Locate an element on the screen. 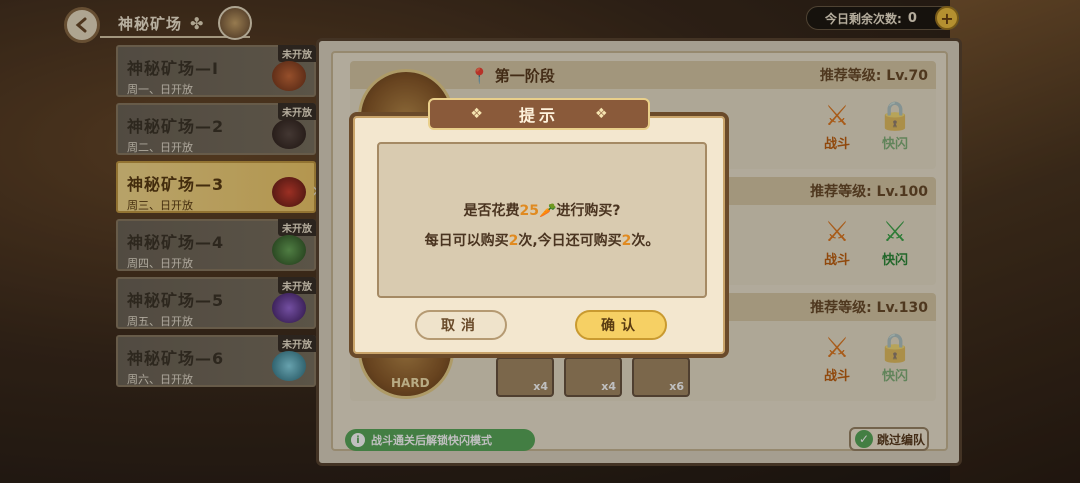 The image size is (1080, 483). dialog-message-box: 是否花费25🥕进行购买? 每日可以购买2次,今日还可购买2次。 is located at coordinates (542, 220).